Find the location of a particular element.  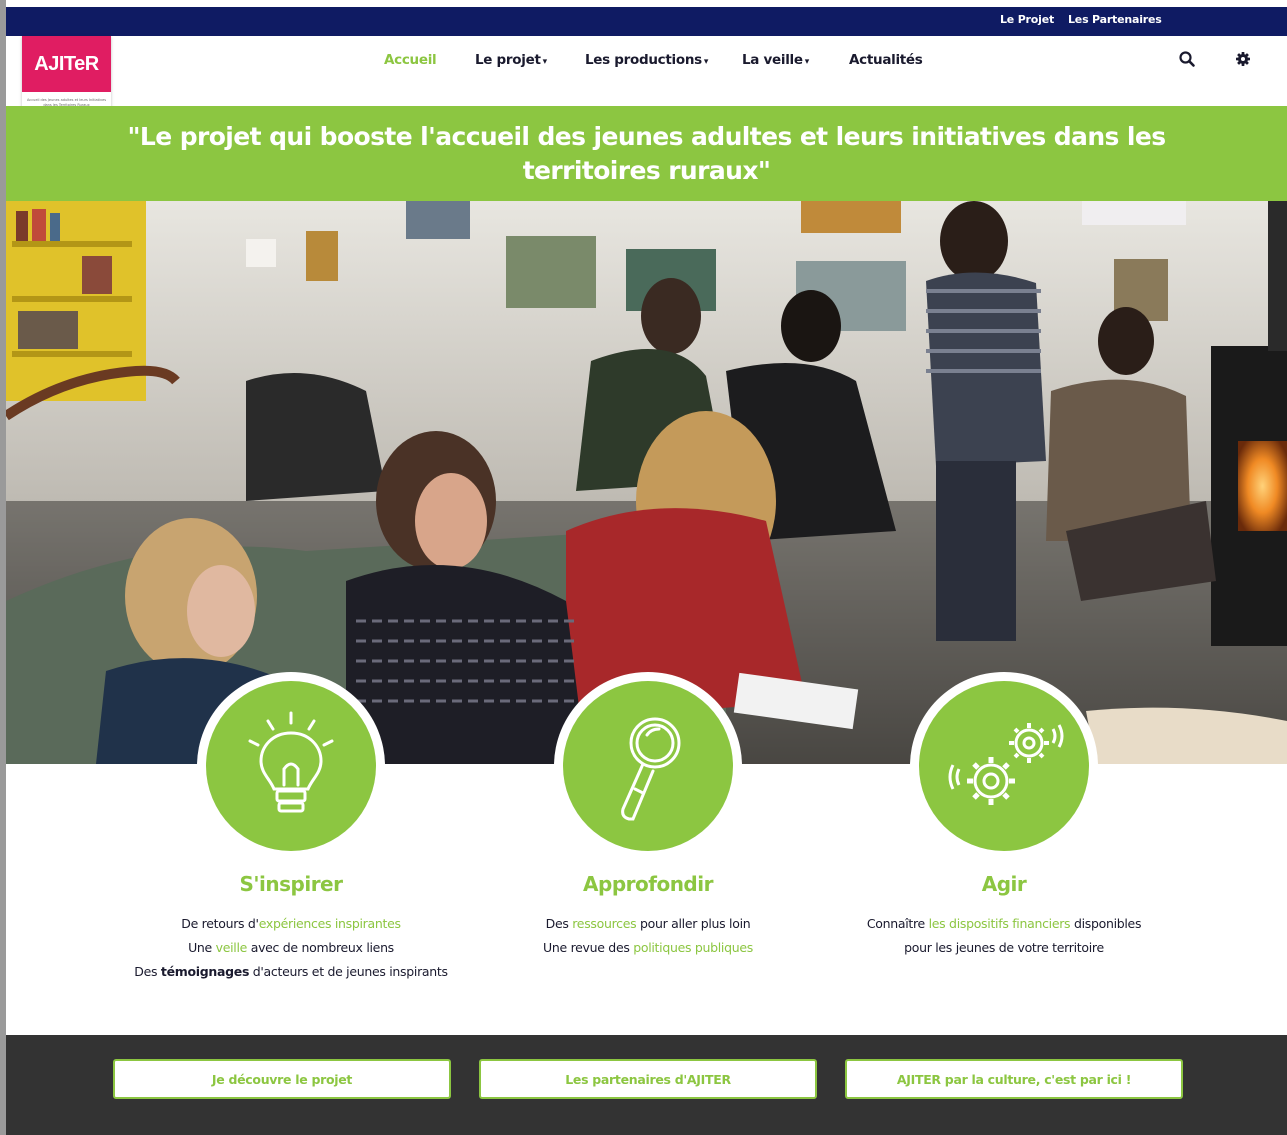

nav-item-label: Le projet is located at coordinates (508, 60).